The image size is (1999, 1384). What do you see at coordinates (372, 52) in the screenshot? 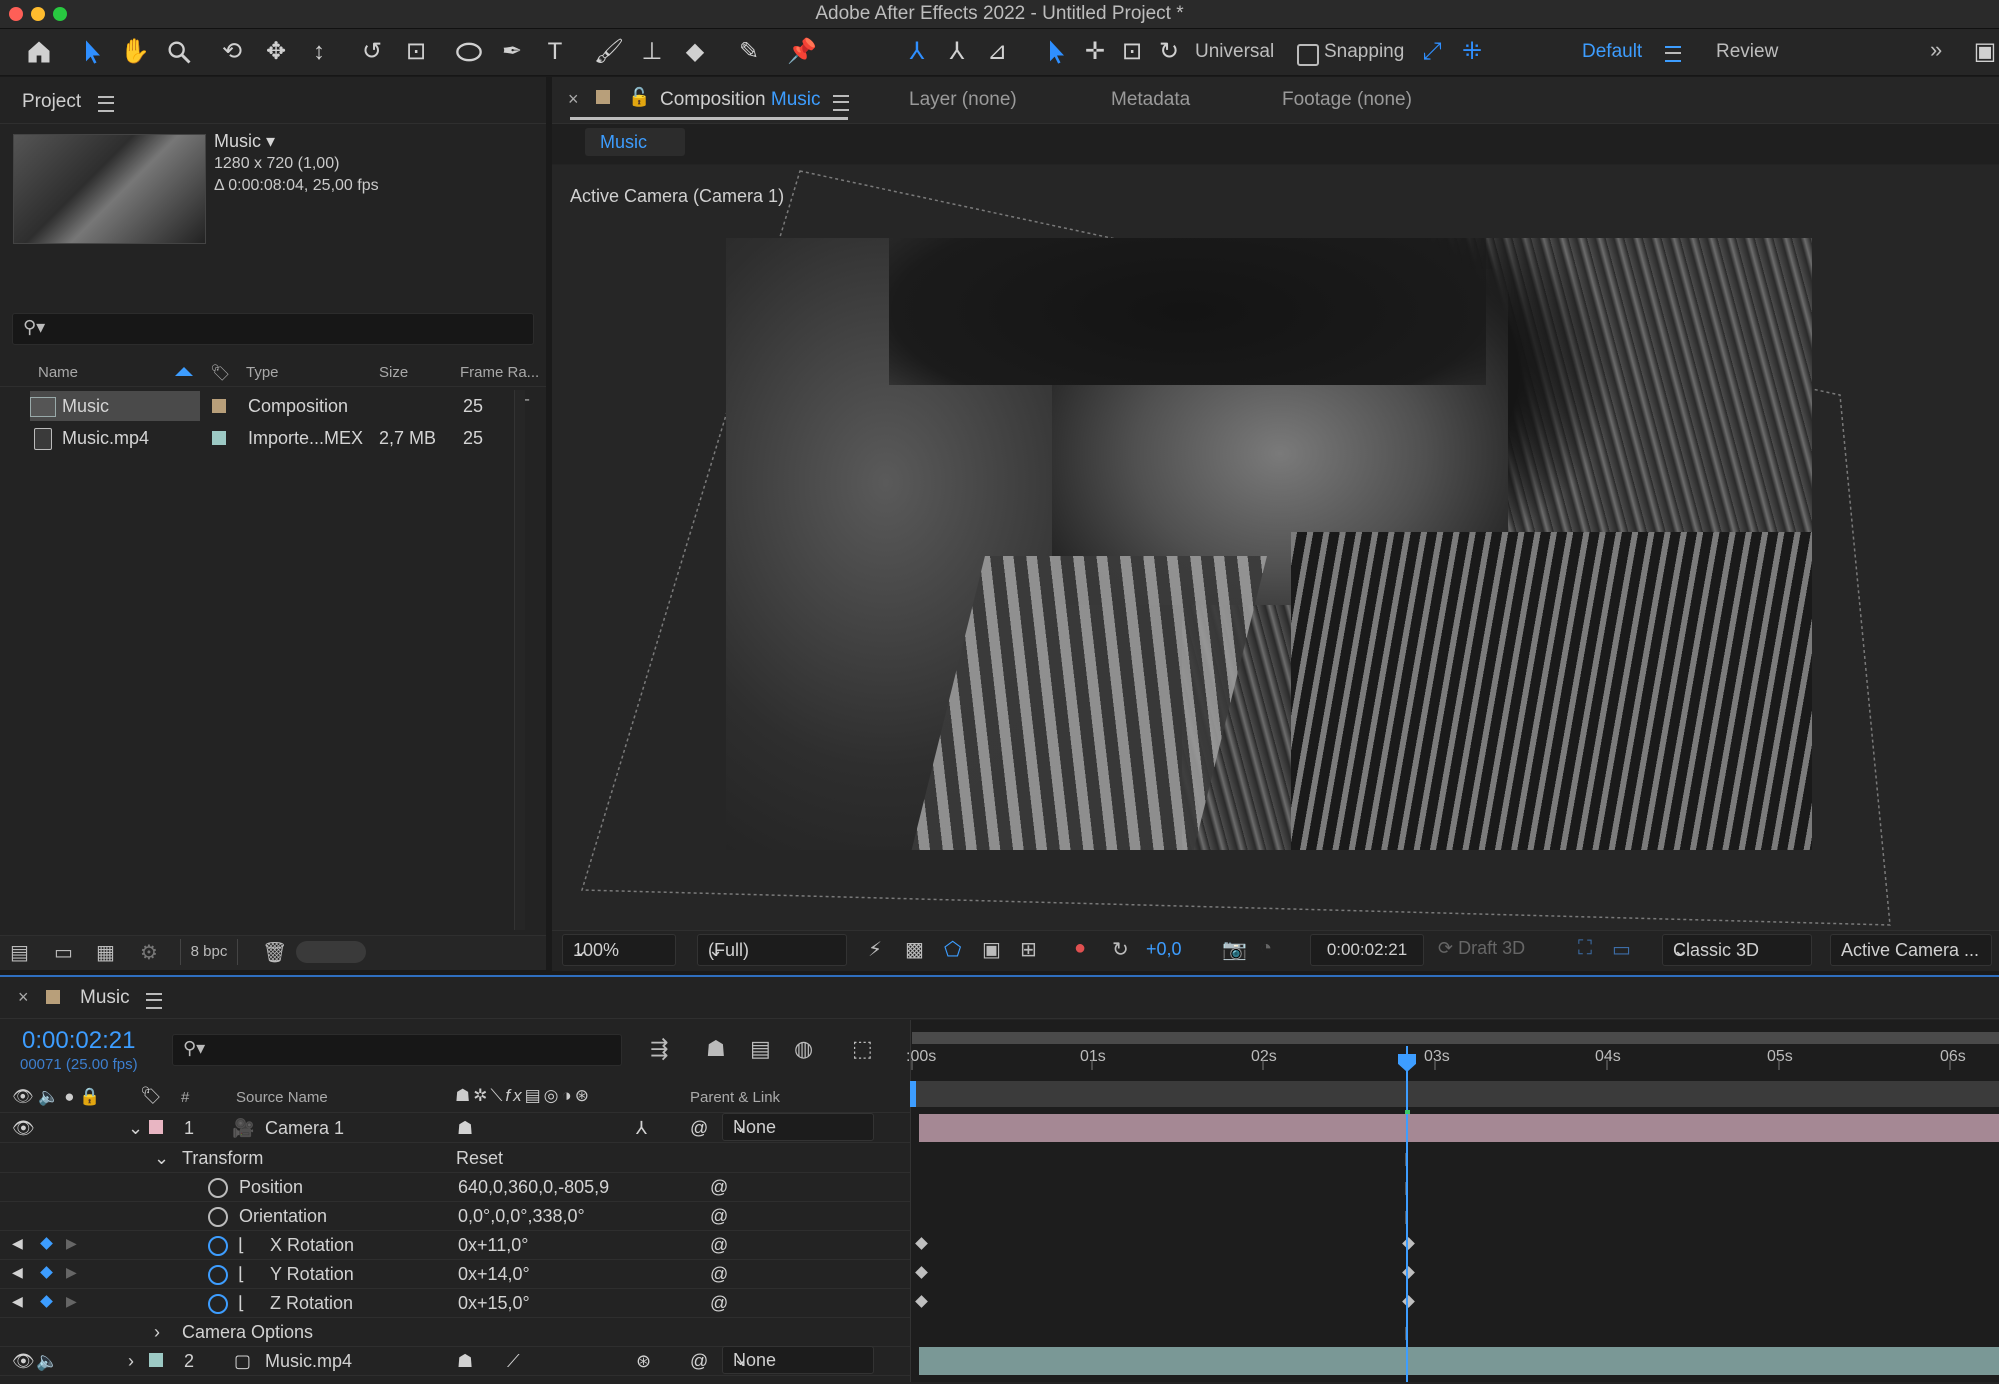
I see `rotation-tool-icon: ↺` at bounding box center [372, 52].